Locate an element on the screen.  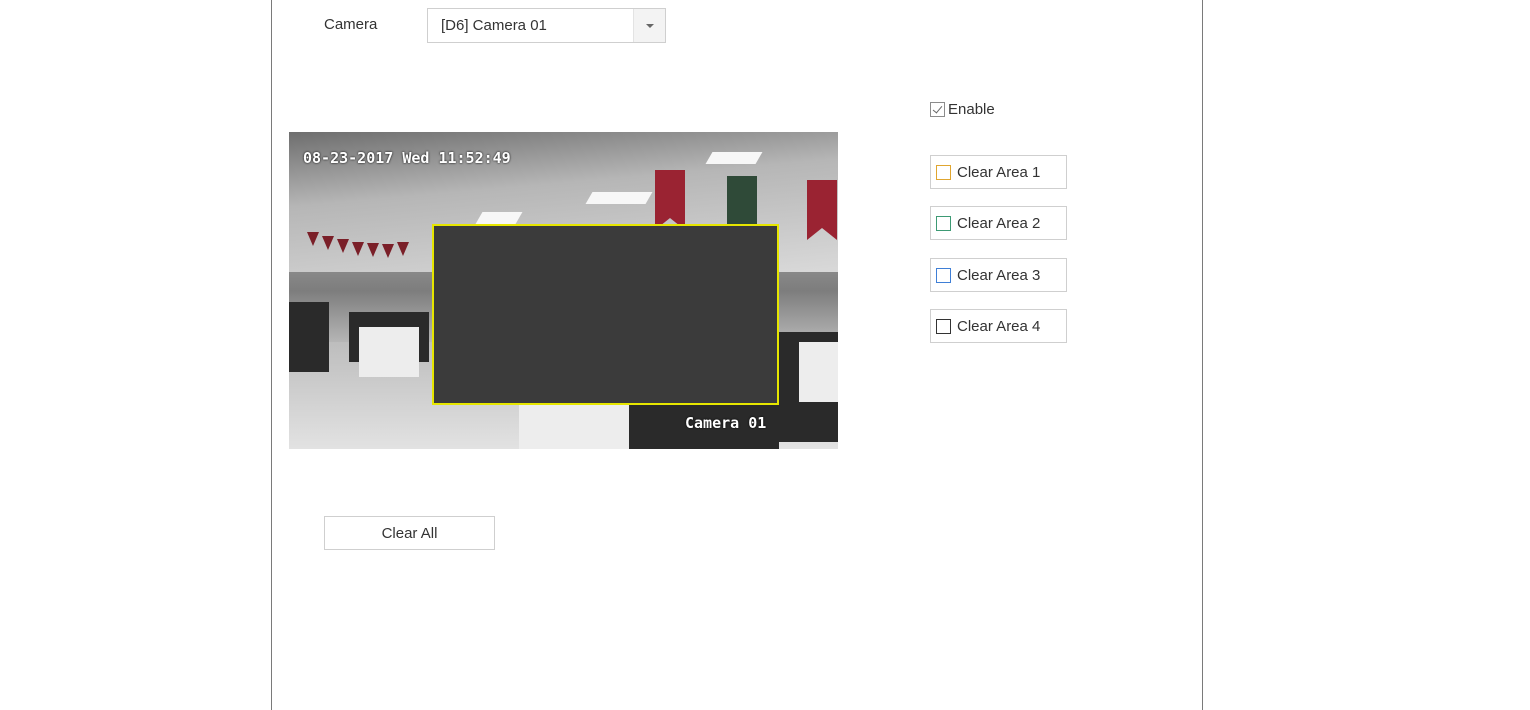
enable-label: Enable is located at coordinates (971, 109).